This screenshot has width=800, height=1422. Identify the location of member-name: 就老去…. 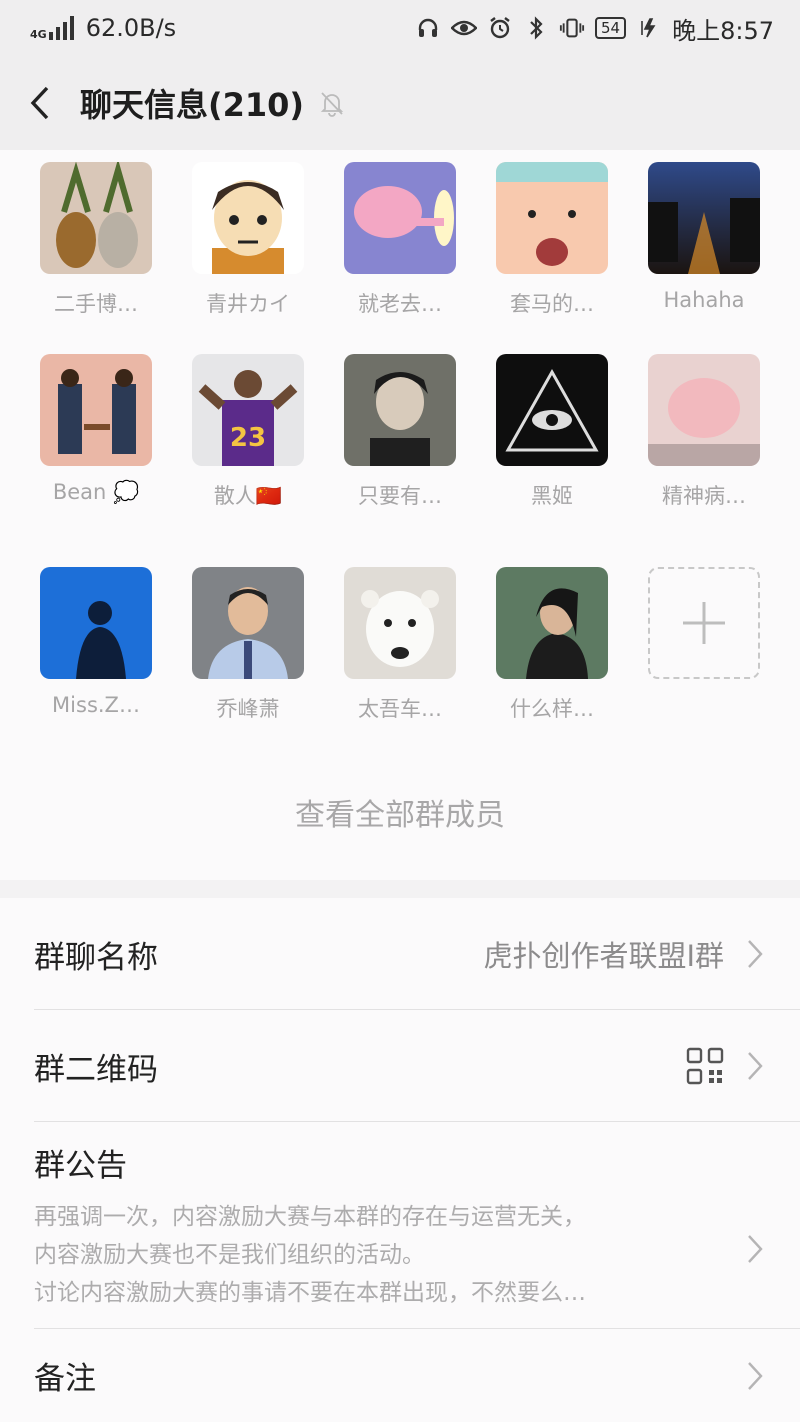
(400, 304).